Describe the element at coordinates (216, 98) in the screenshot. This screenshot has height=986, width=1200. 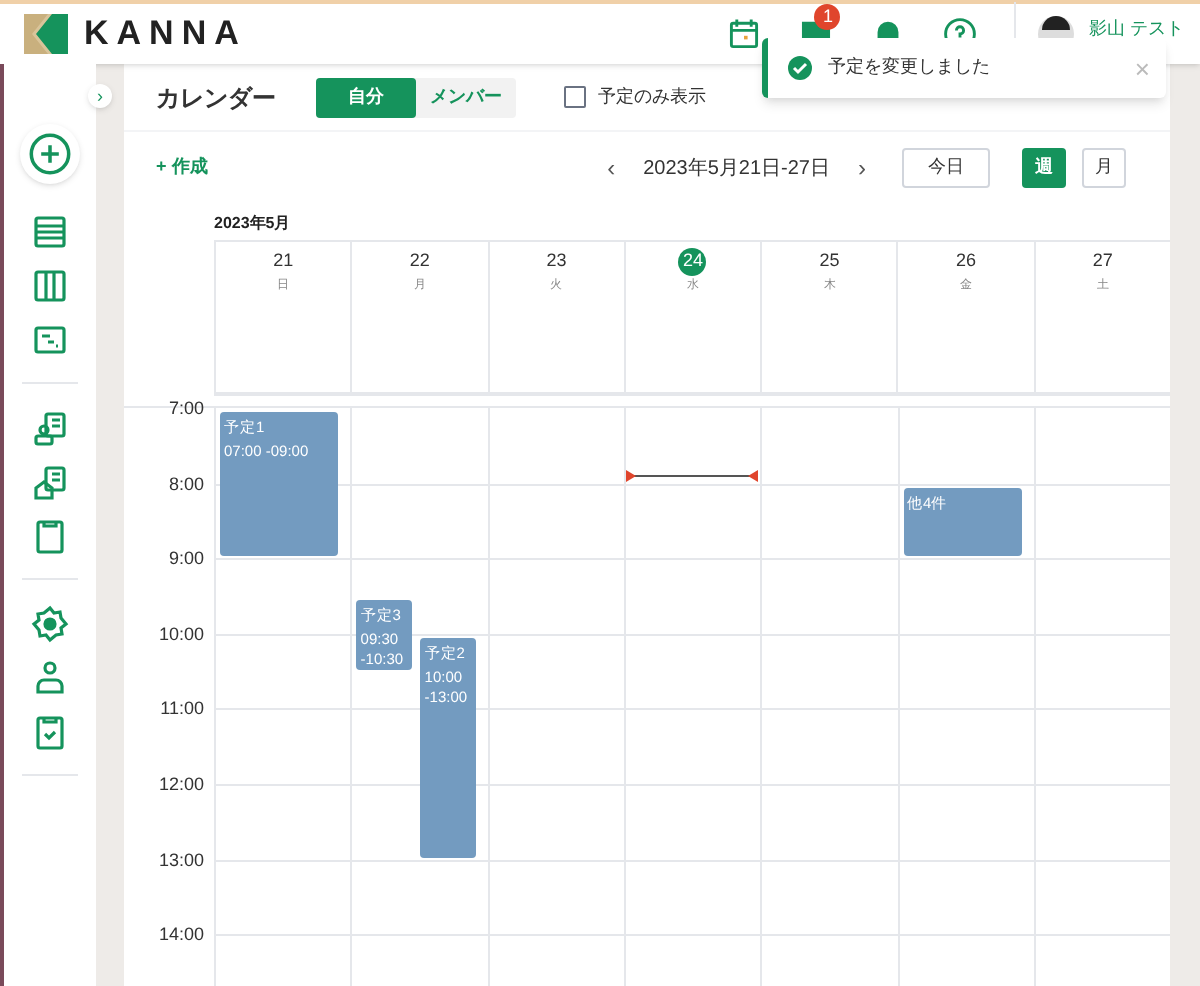
I see `page-title: カレンダー` at that location.